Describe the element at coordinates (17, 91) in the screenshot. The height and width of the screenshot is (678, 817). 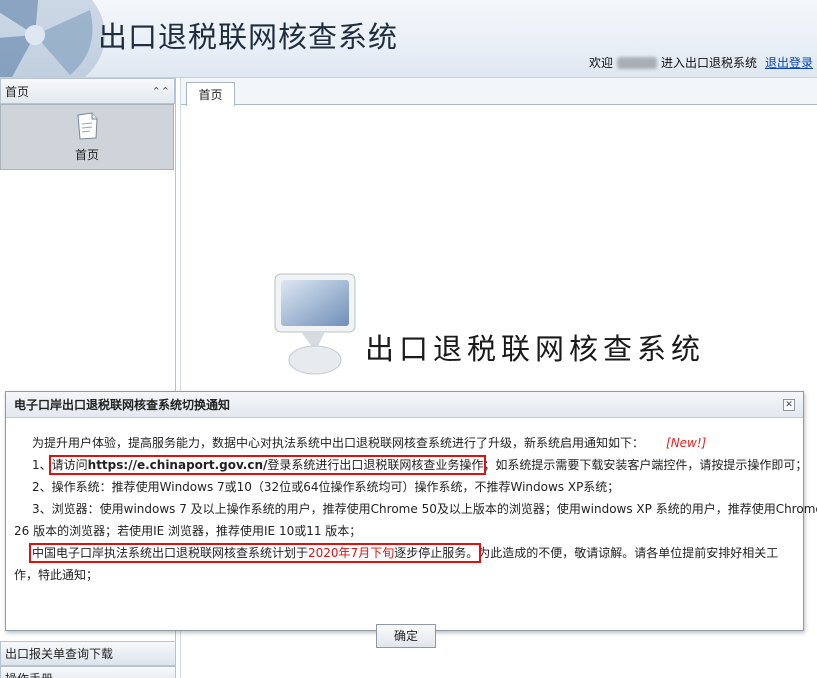
I see `sidebar-section-title: 首页` at that location.